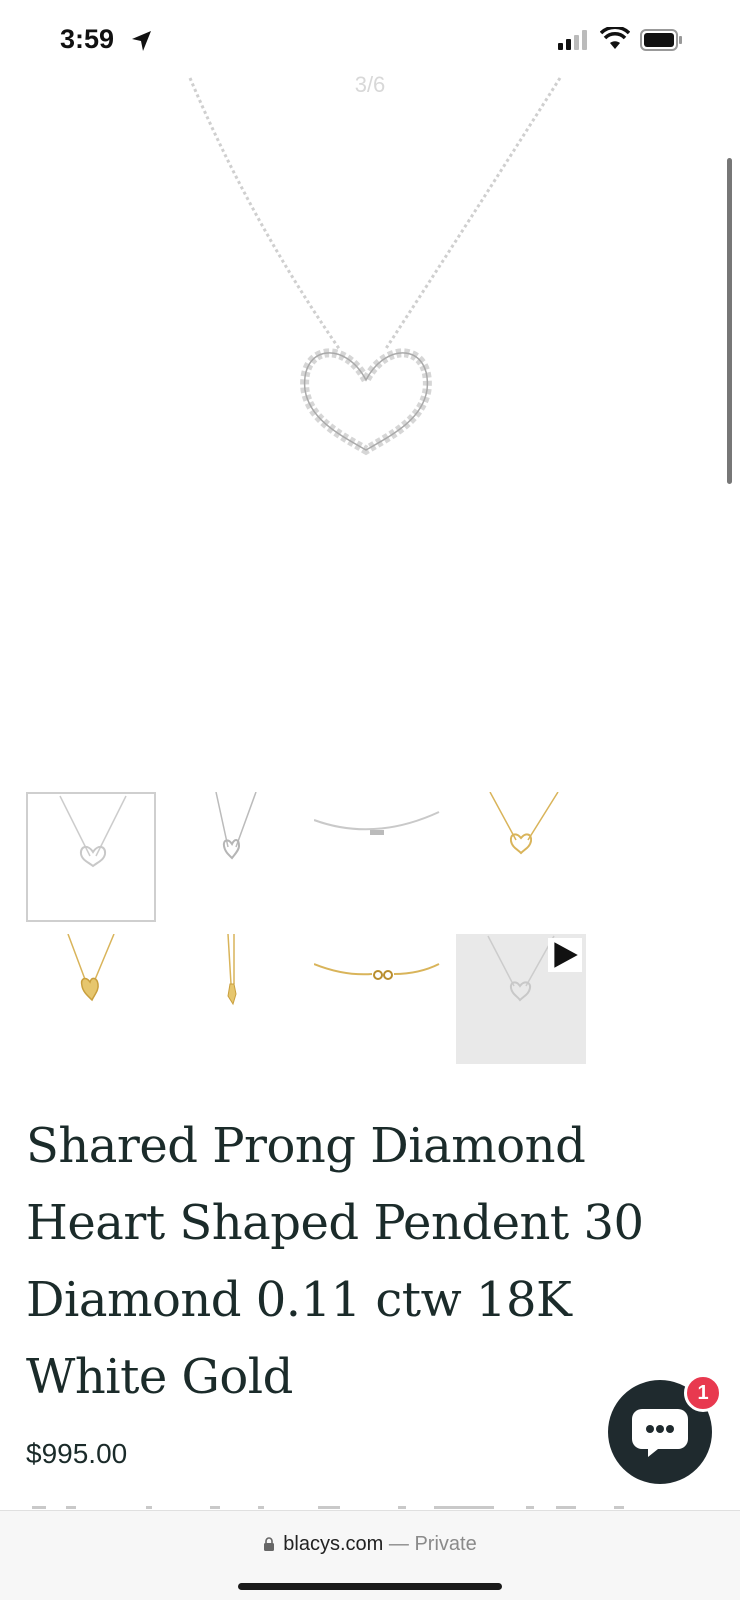 The image size is (740, 1600). Describe the element at coordinates (729, 321) in the screenshot. I see `scroll-indicator` at that location.